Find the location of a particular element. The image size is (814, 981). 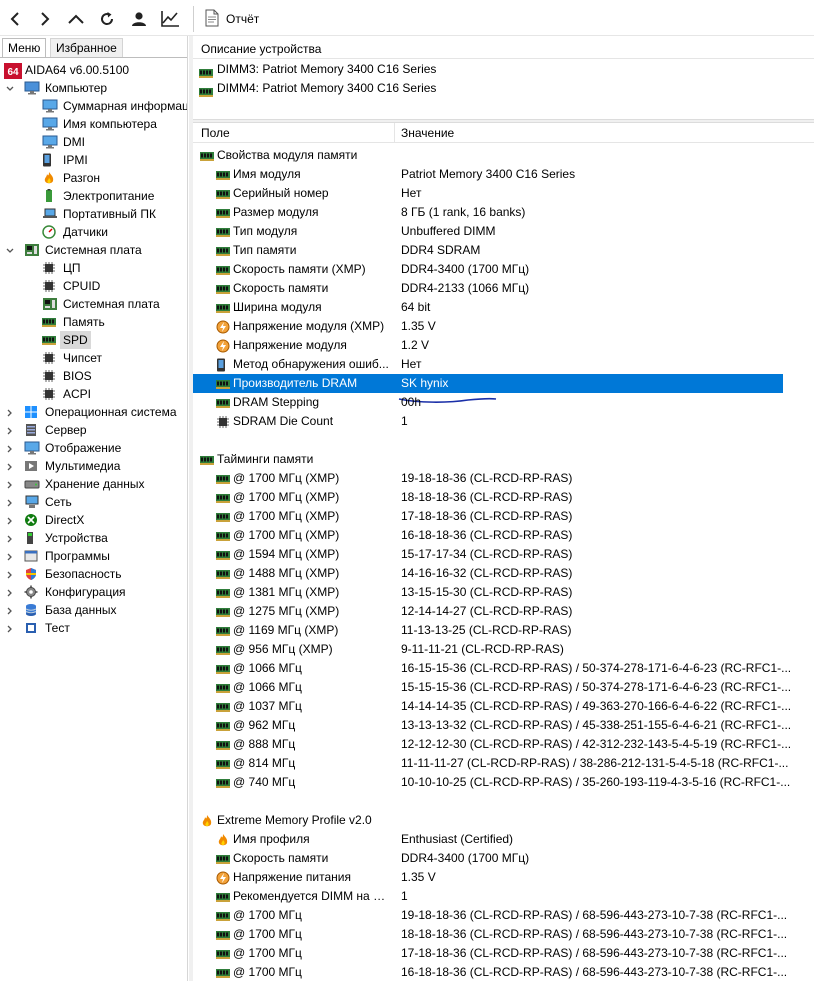

property-row: Напряжение модуля 1.2 V is located at coordinates (503, 345).